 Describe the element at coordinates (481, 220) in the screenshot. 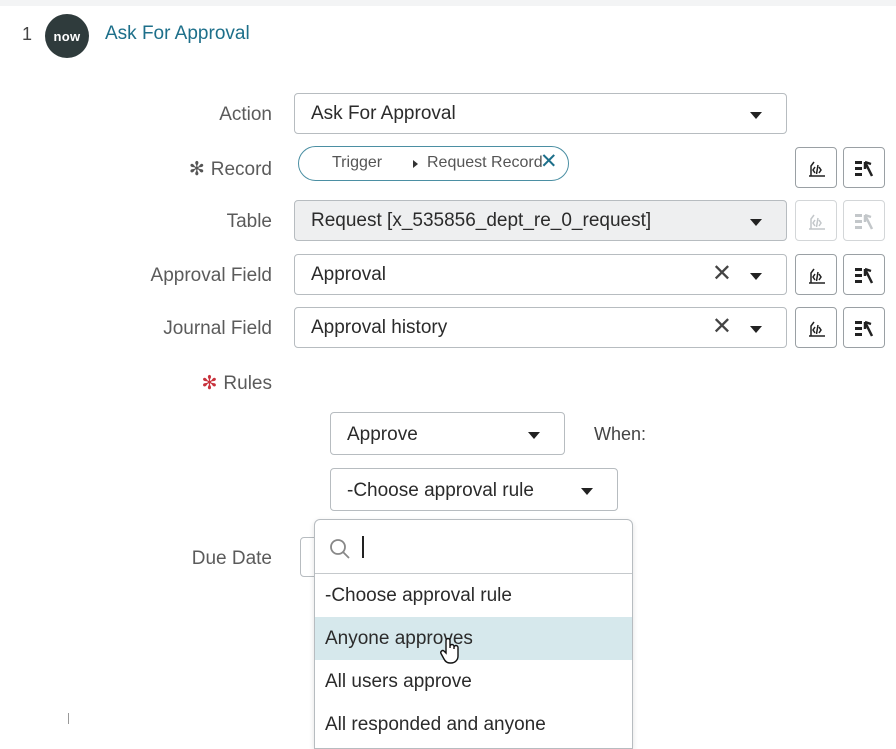

I see `table-value: Request [x_535856_dept_re_0_request]` at that location.